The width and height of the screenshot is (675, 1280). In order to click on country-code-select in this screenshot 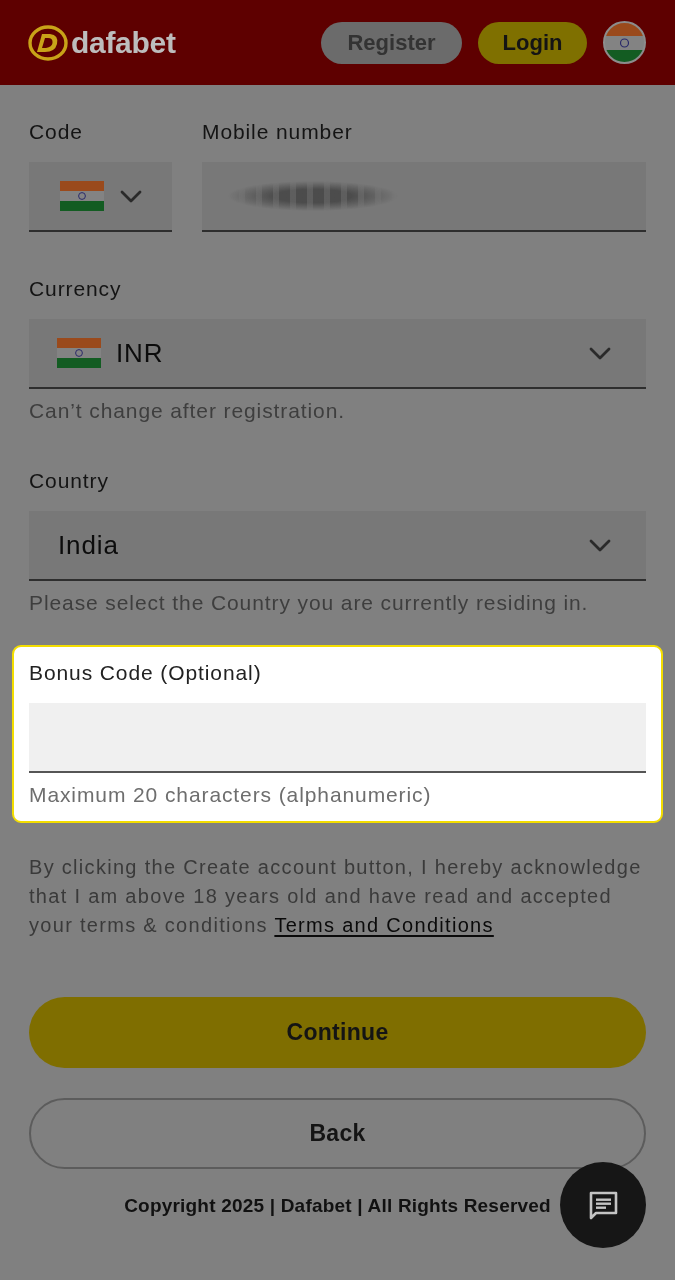, I will do `click(100, 197)`.